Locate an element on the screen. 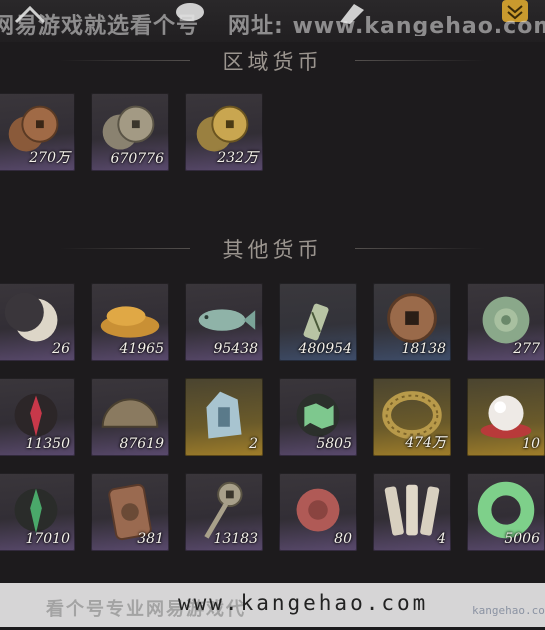 The width and height of the screenshot is (545, 630). item-quantity: 11350 is located at coordinates (47, 444).